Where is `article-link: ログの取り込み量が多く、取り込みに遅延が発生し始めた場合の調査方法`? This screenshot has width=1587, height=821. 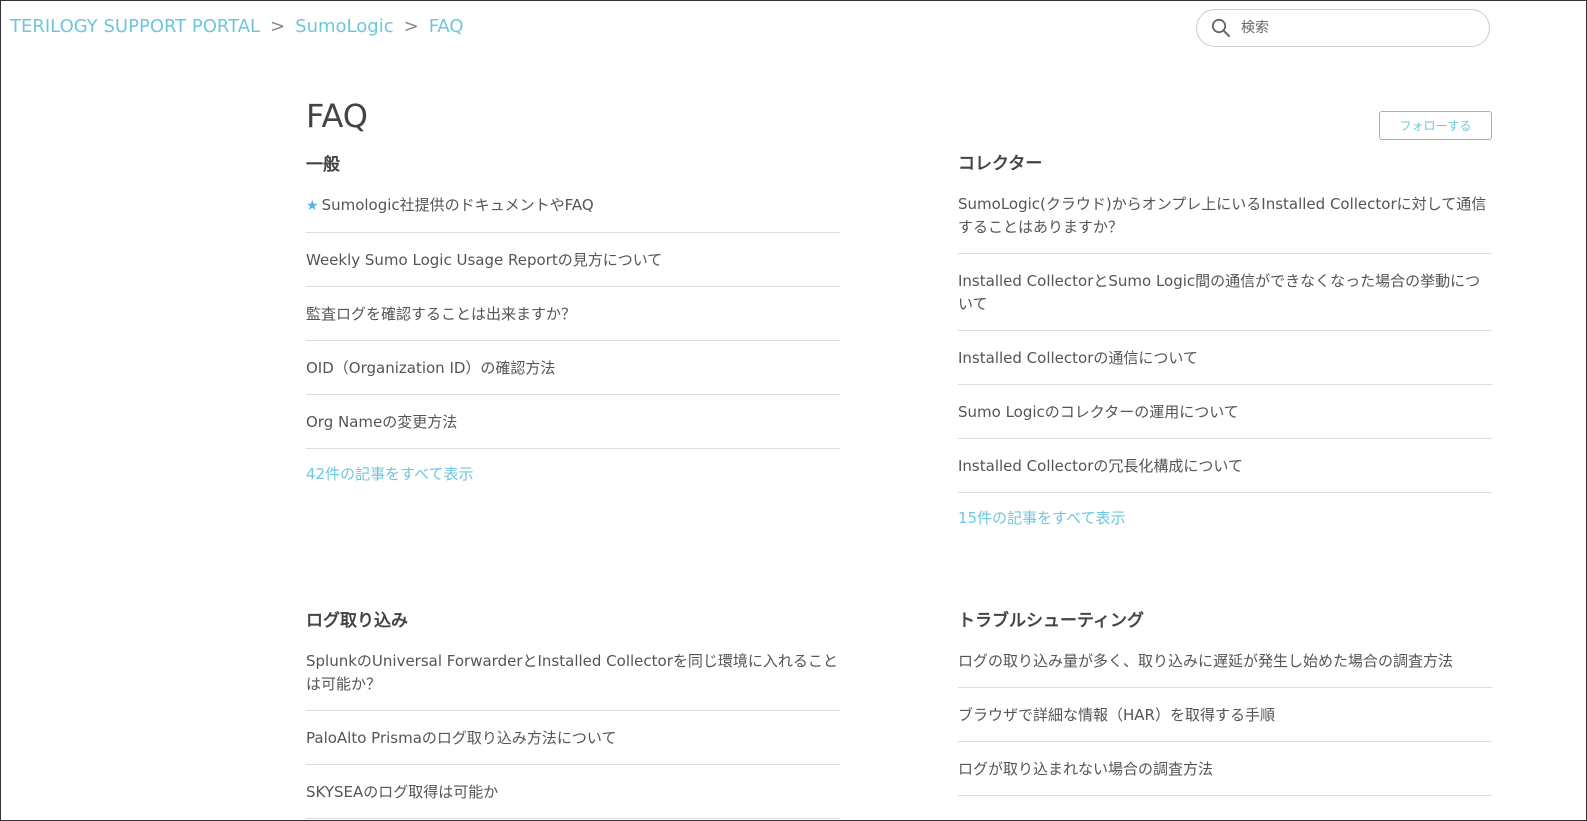 article-link: ログの取り込み量が多く、取り込みに遅延が発生し始めた場合の調査方法 is located at coordinates (1205, 661).